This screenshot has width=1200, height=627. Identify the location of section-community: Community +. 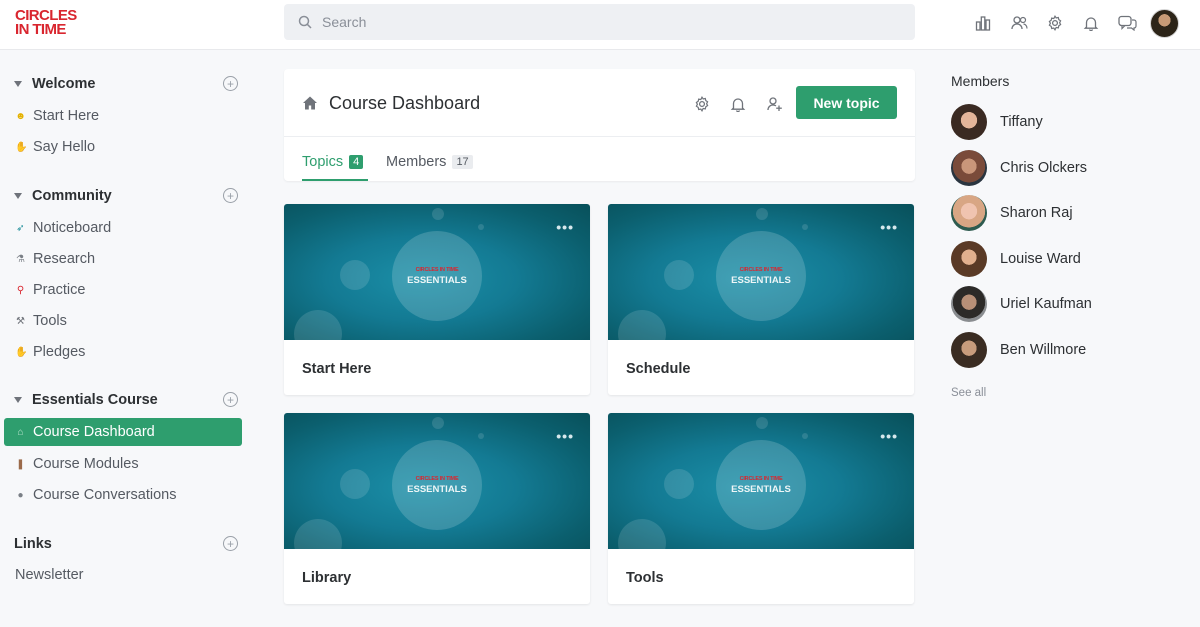
(126, 196).